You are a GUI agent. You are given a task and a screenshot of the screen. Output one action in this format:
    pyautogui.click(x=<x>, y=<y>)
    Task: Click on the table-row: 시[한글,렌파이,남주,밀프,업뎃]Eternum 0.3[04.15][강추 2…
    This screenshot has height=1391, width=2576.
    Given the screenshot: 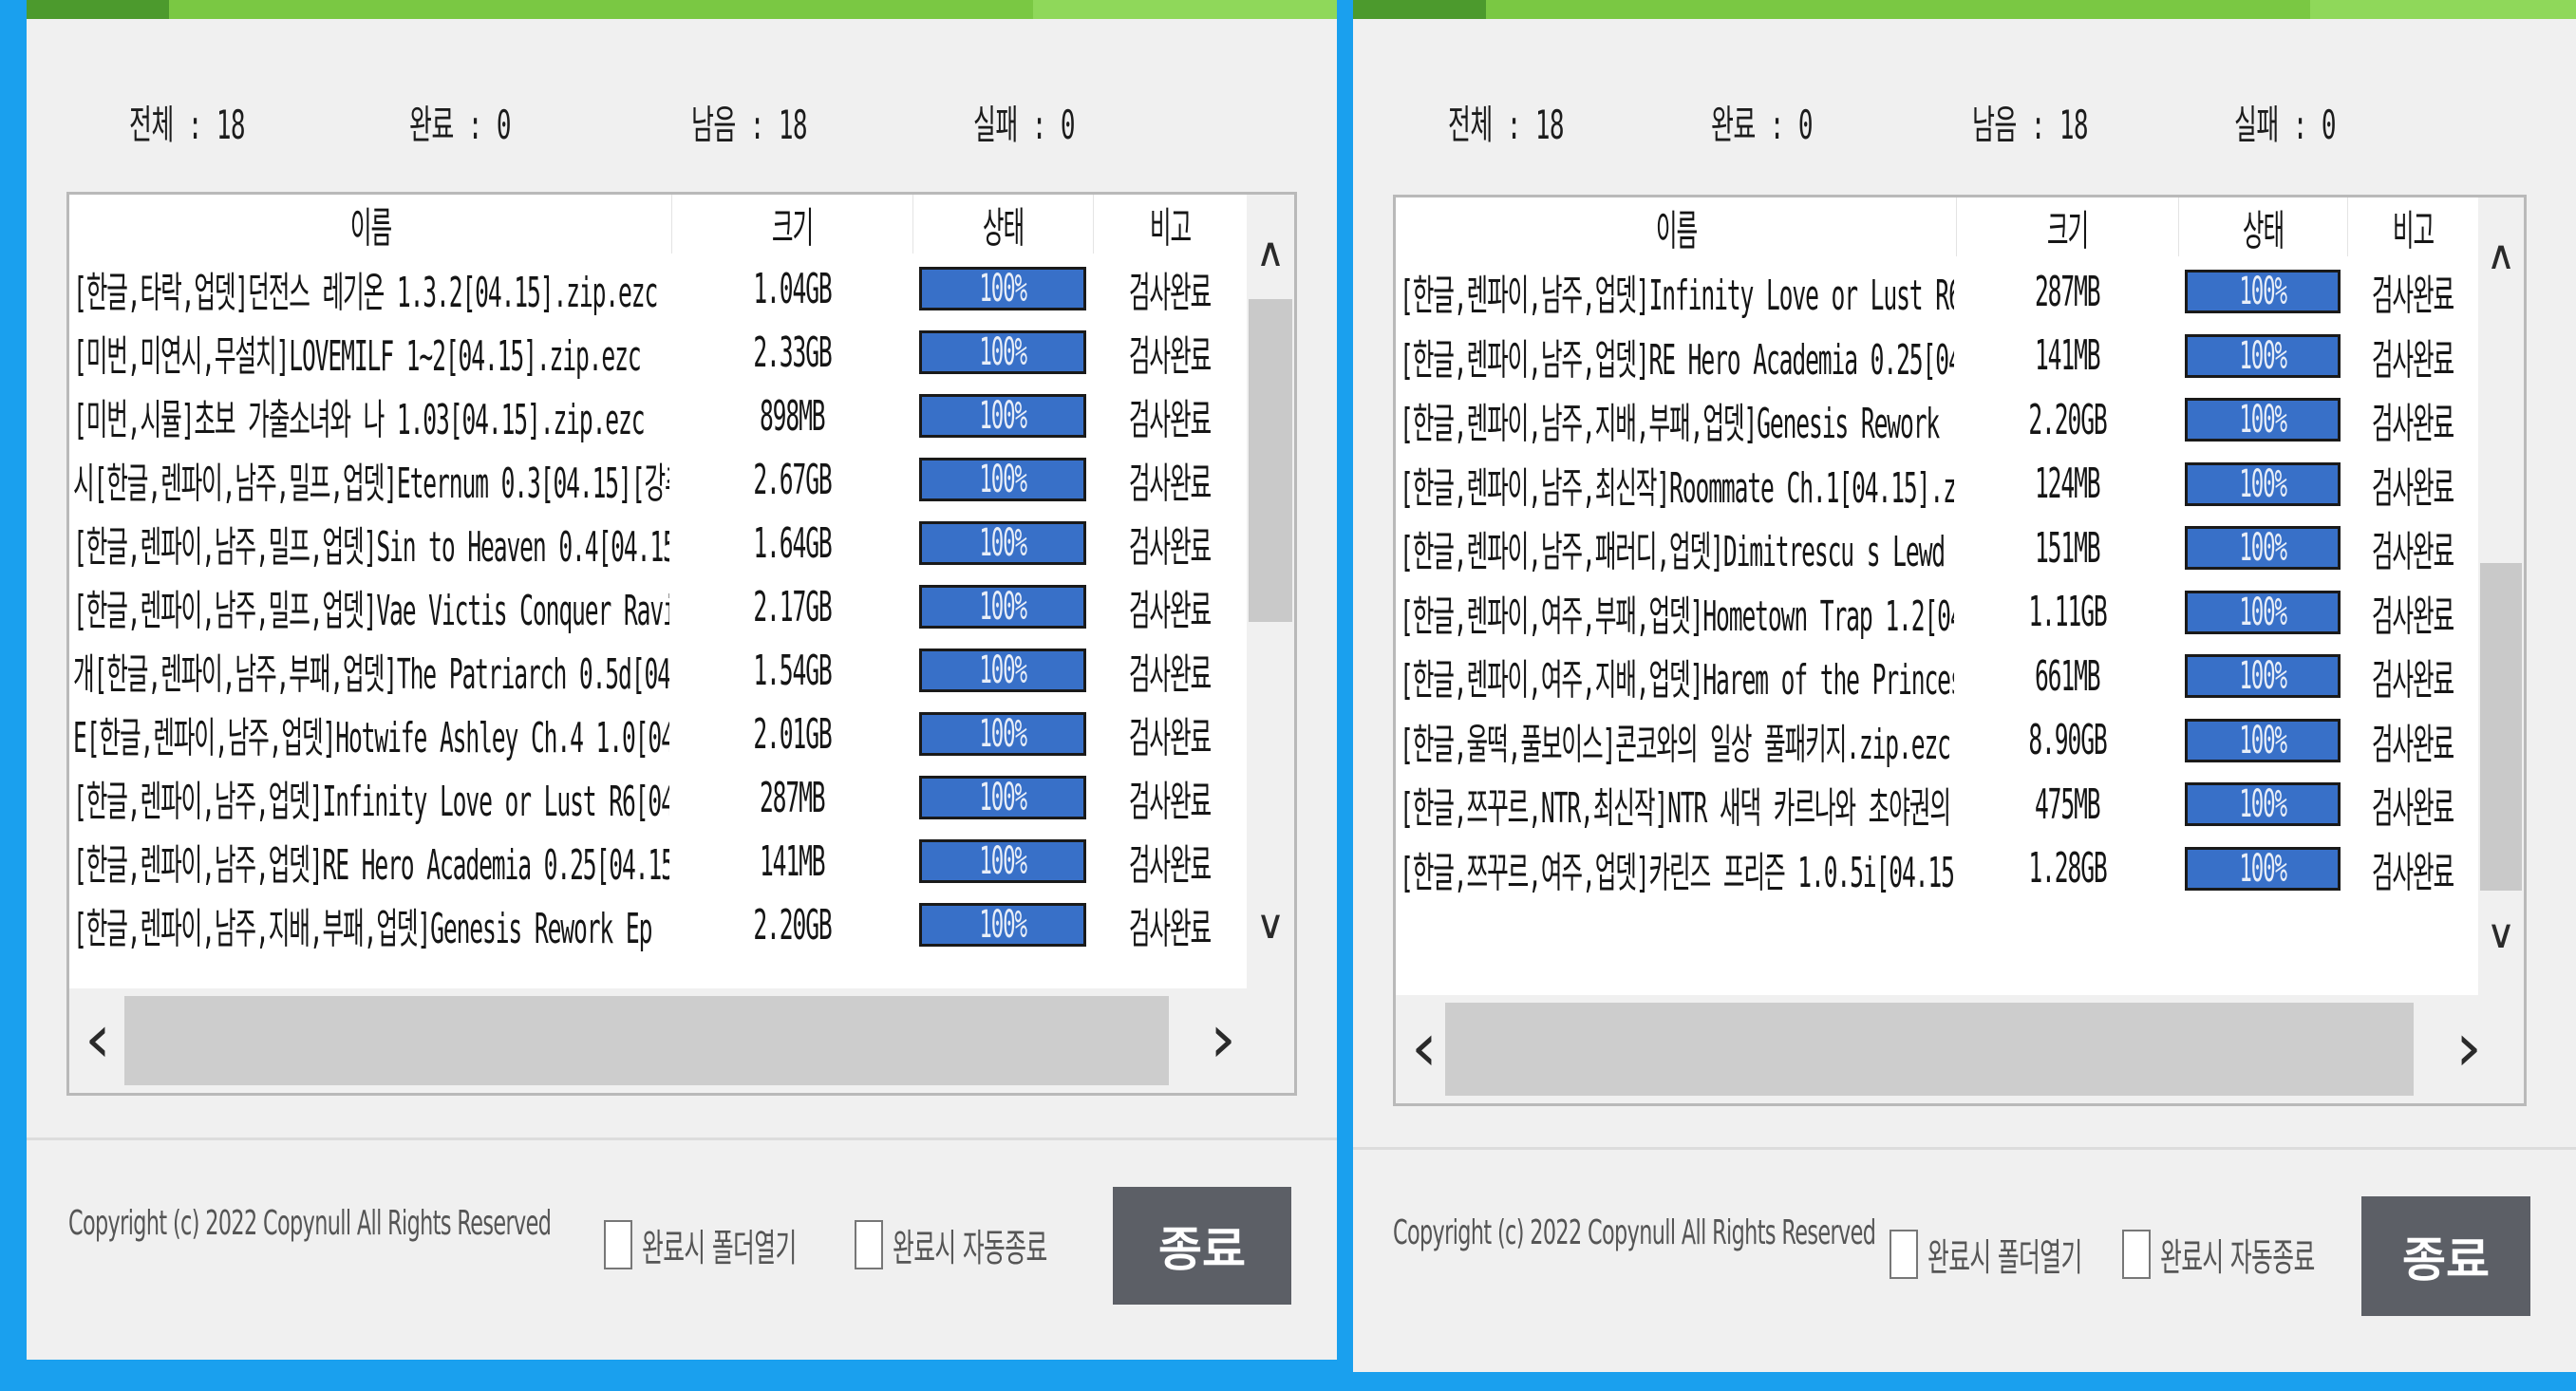 What is the action you would take?
    pyautogui.click(x=658, y=479)
    